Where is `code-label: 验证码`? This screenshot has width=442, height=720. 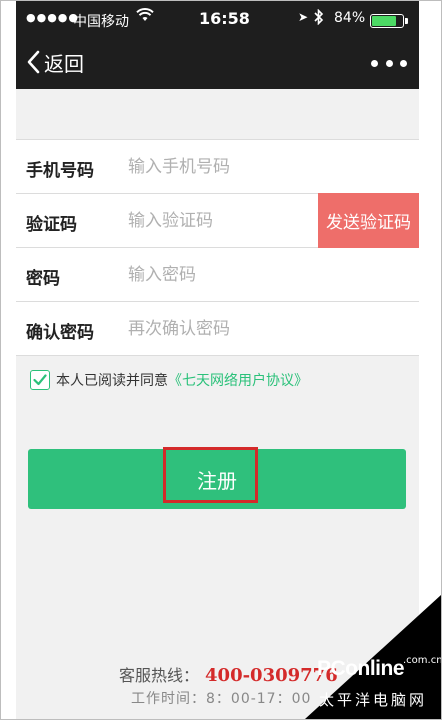
code-label: 验证码 is located at coordinates (51, 225).